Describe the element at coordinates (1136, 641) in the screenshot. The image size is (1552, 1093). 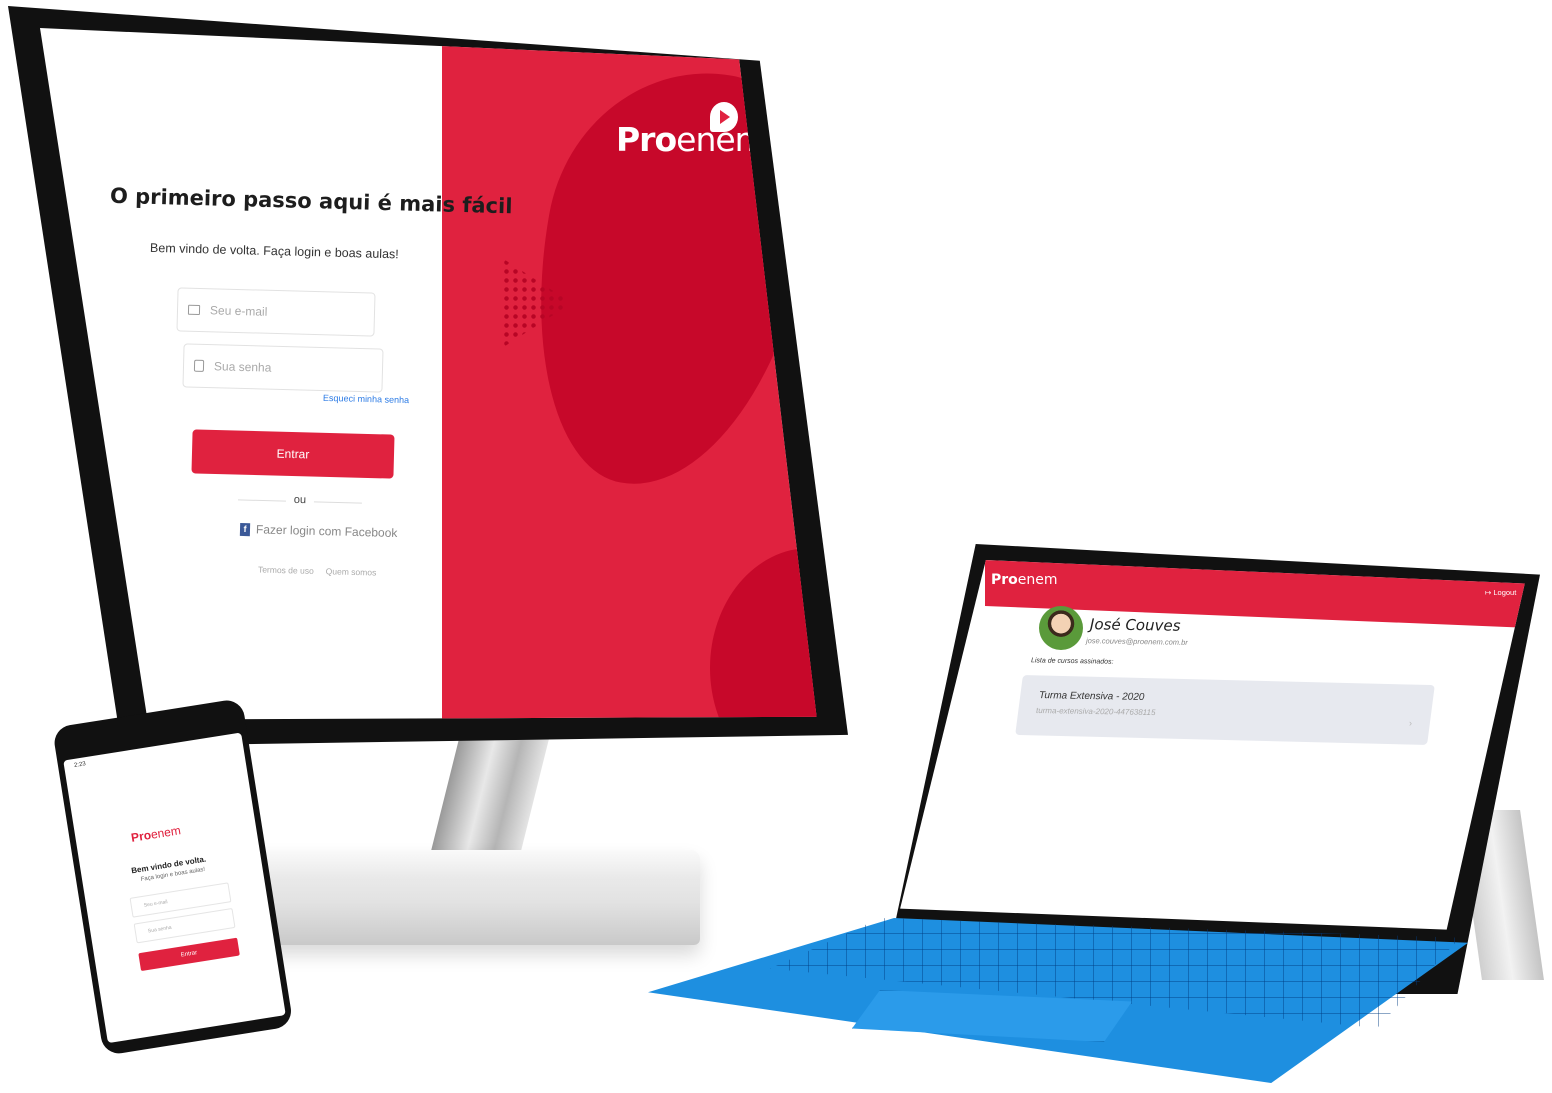
I see `user-email: jose.couves@proenem.com.br` at that location.